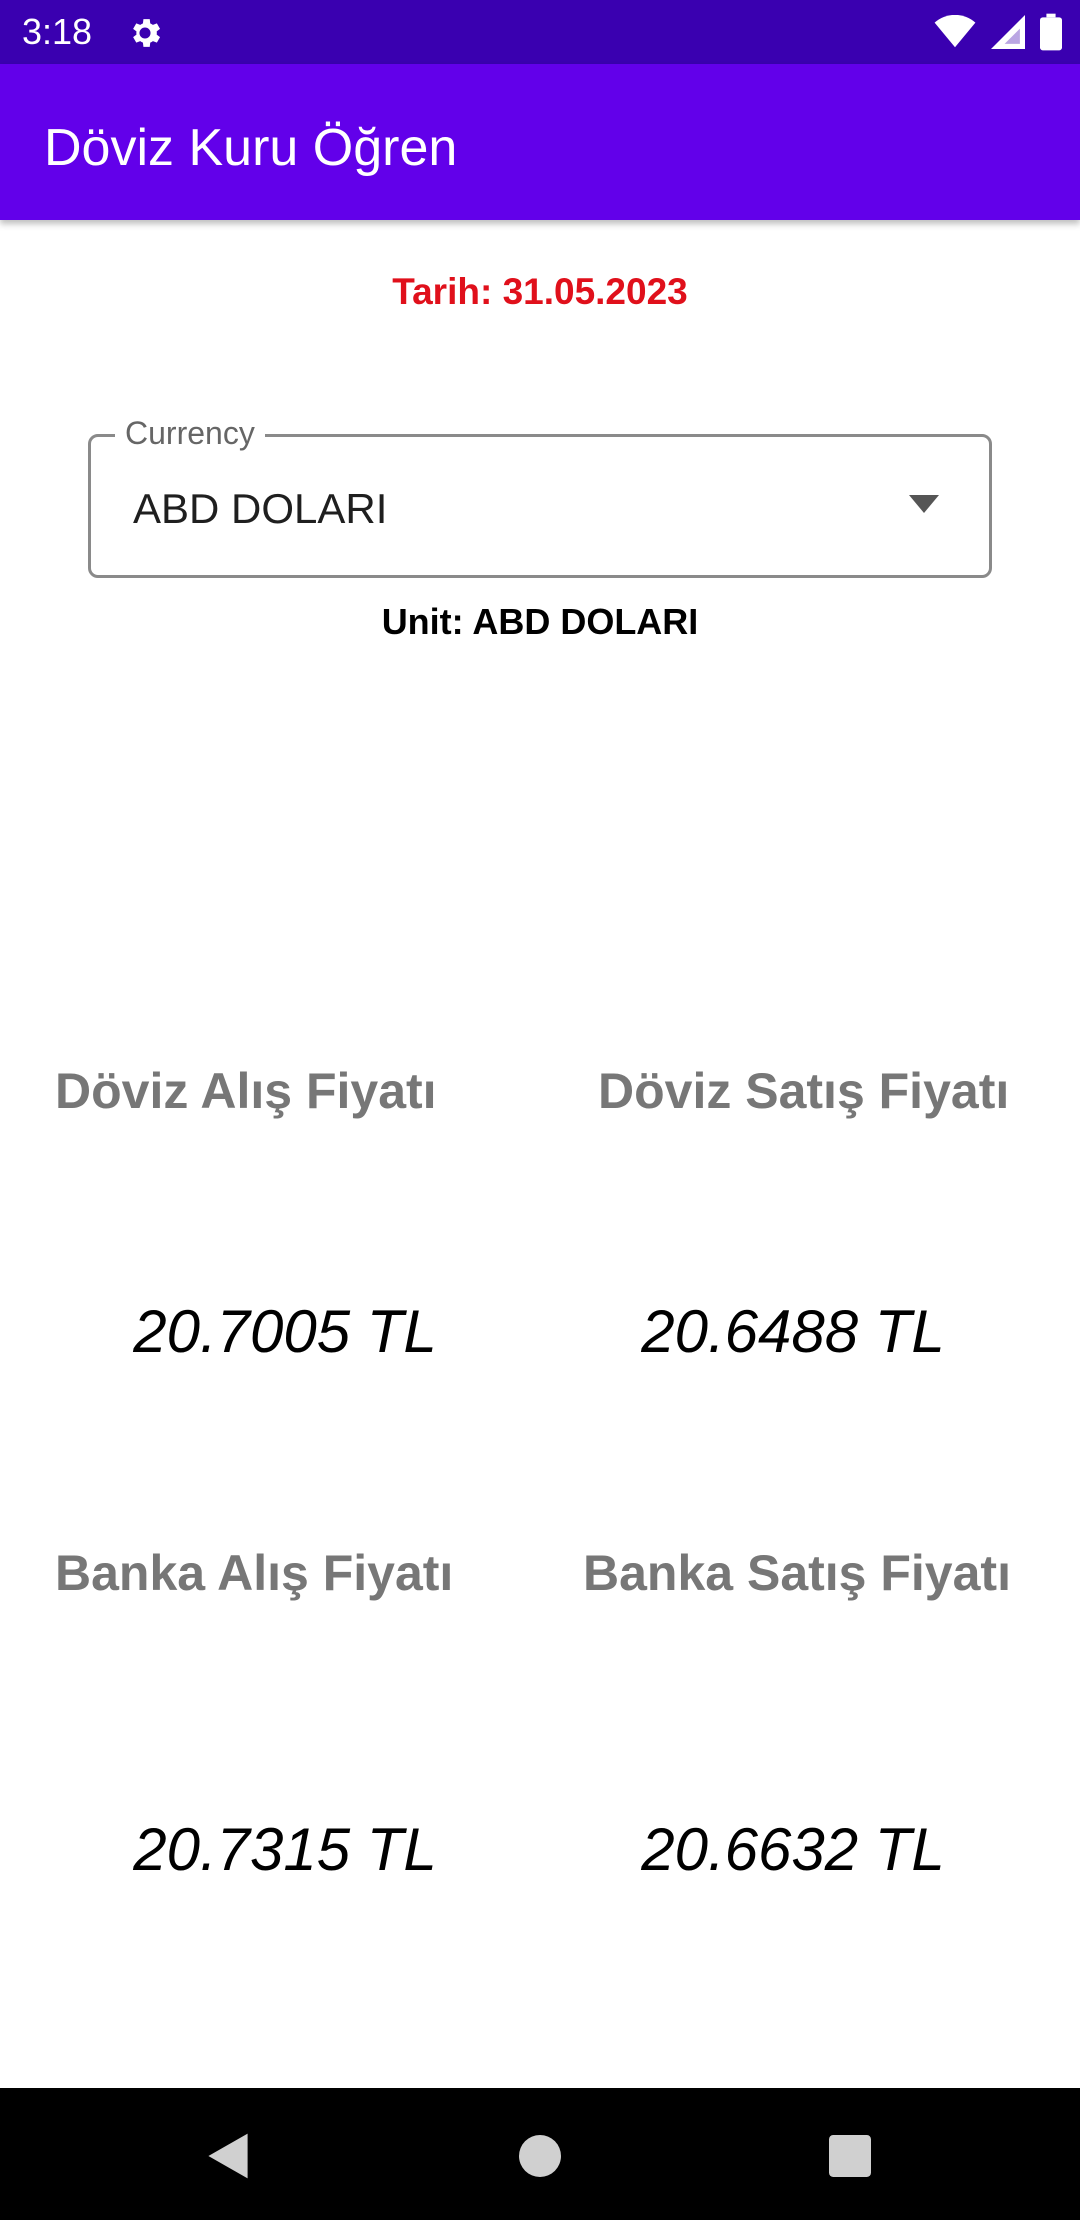 The width and height of the screenshot is (1080, 2220). I want to click on status-icons, so click(998, 32).